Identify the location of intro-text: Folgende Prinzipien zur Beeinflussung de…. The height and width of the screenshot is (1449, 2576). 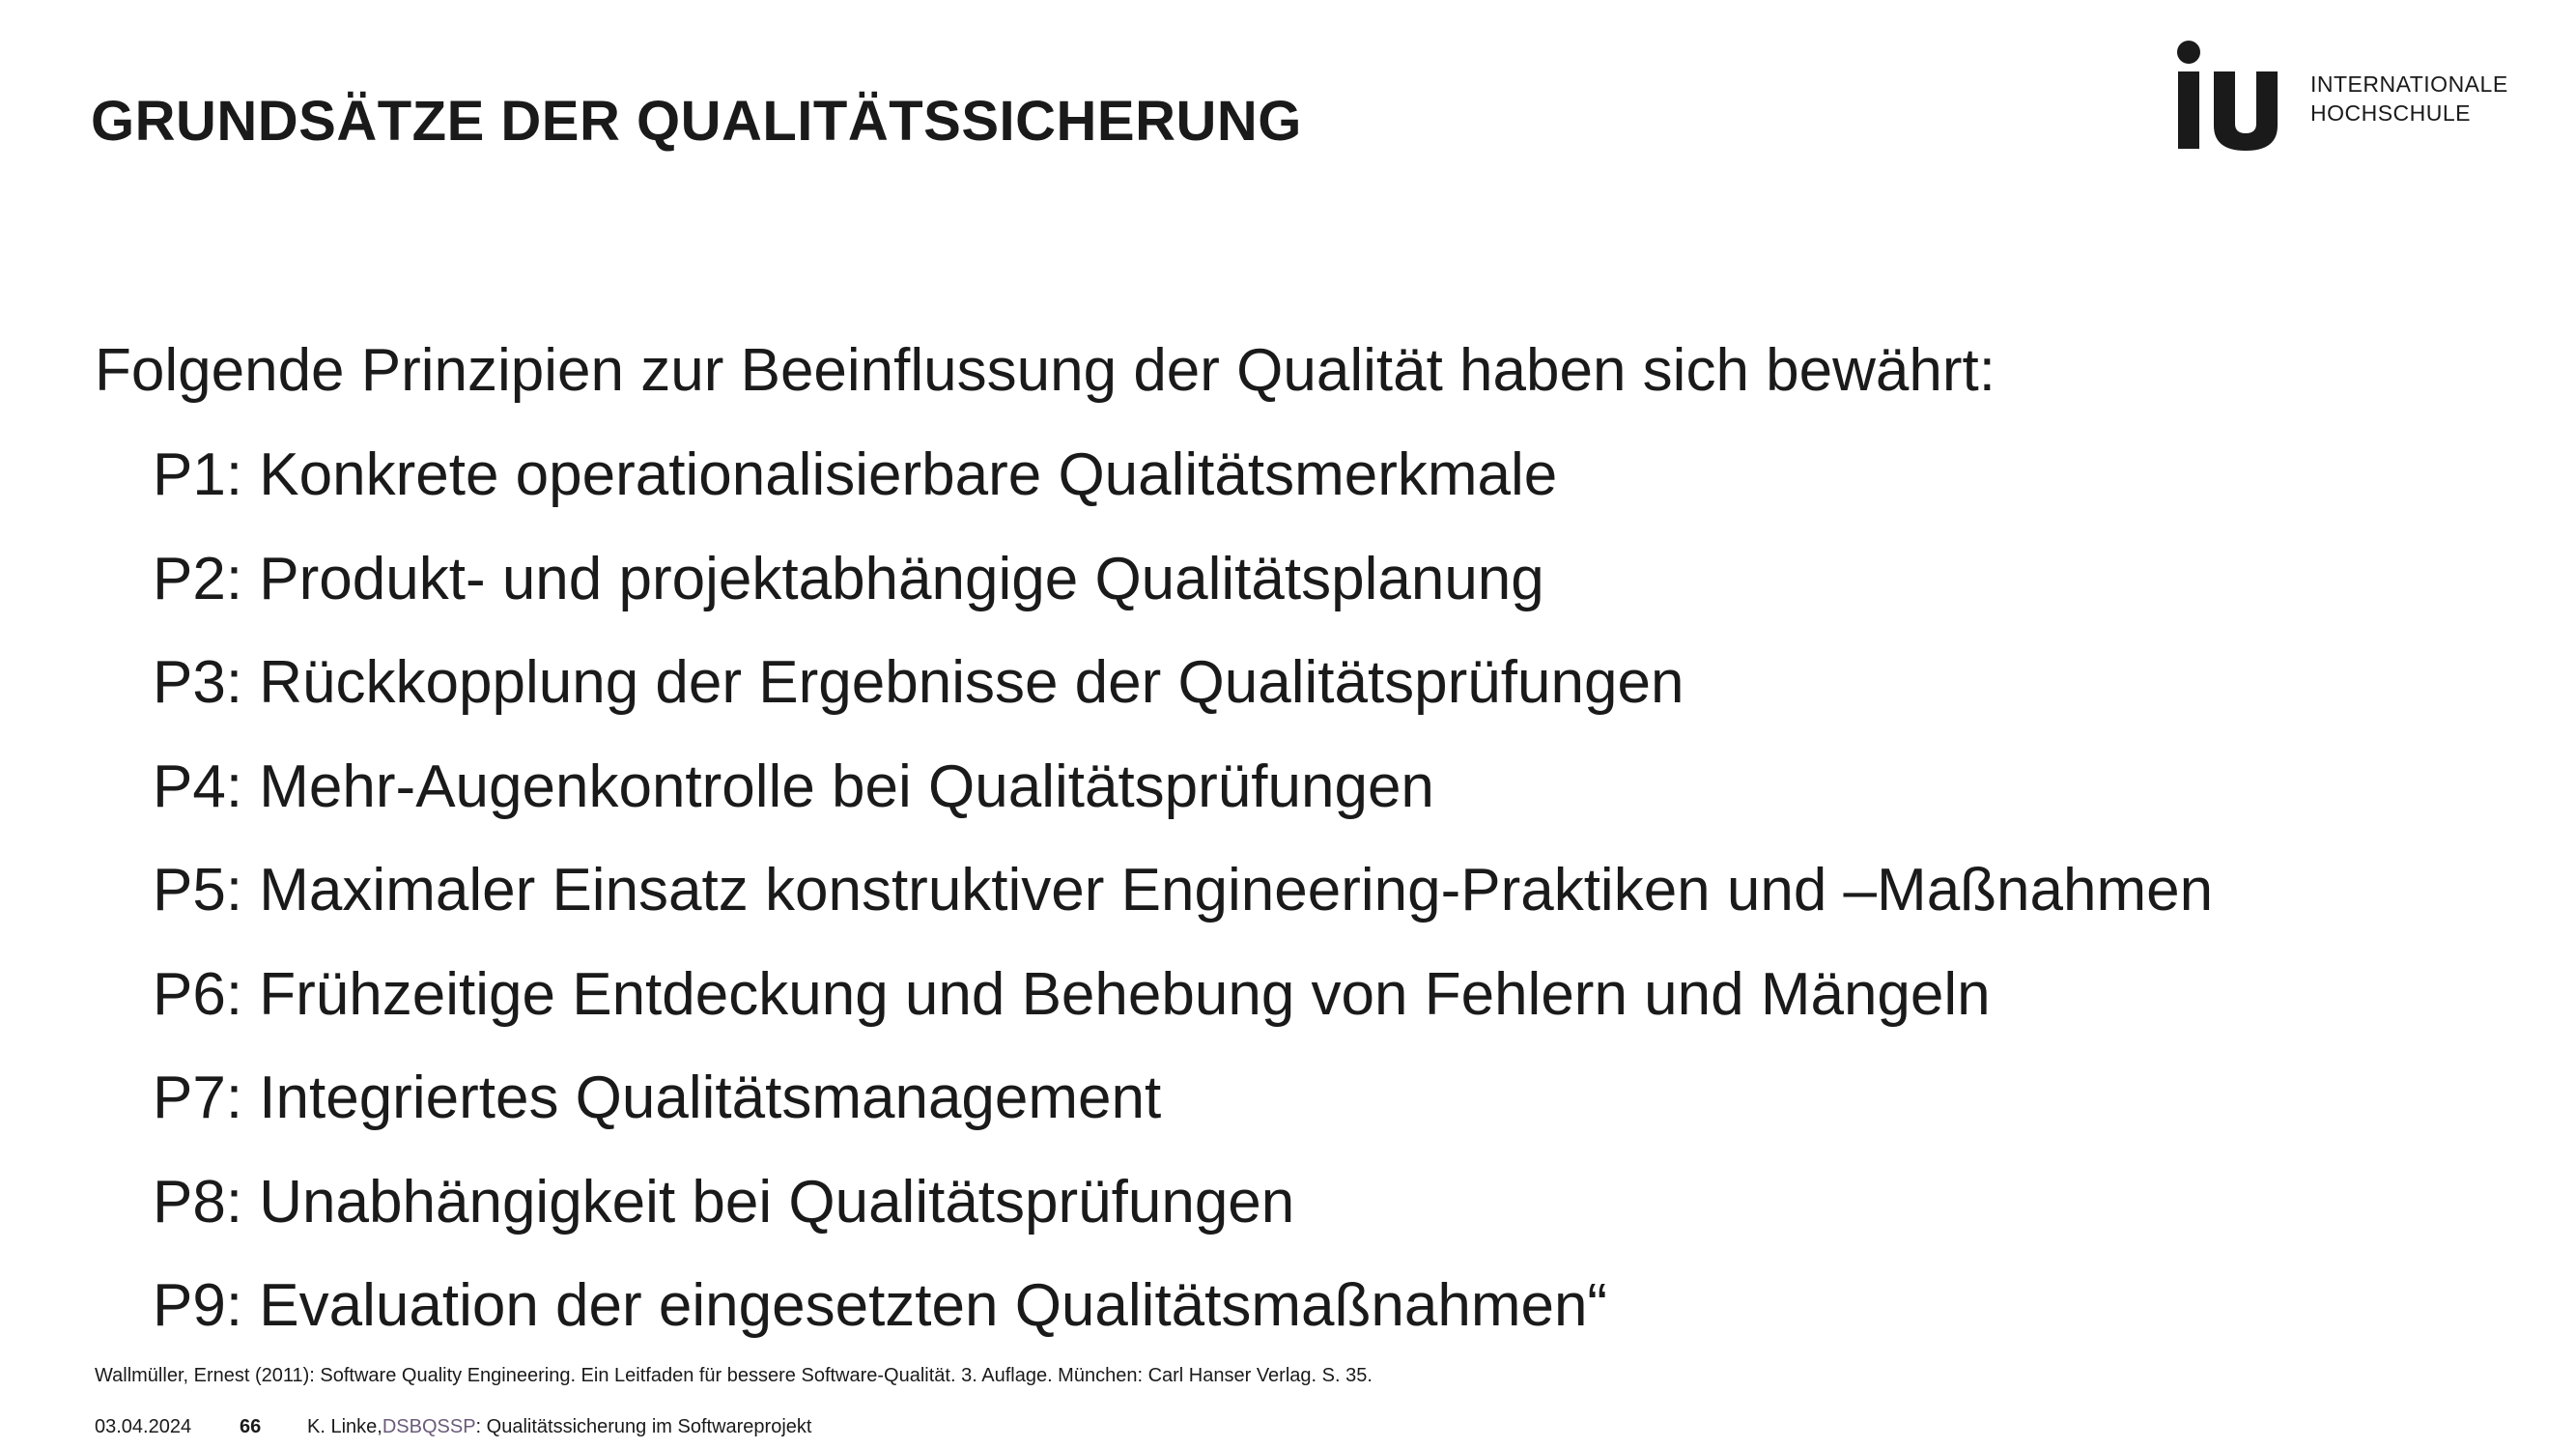
(1045, 370).